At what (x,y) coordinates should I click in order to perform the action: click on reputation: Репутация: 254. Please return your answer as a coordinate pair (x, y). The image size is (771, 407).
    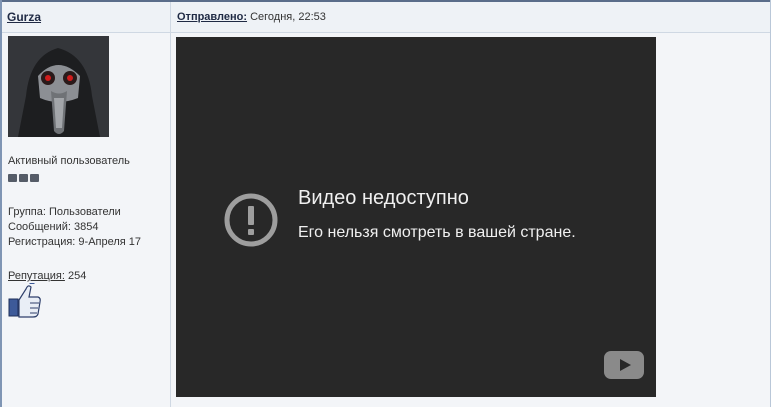
    Looking at the image, I should click on (47, 276).